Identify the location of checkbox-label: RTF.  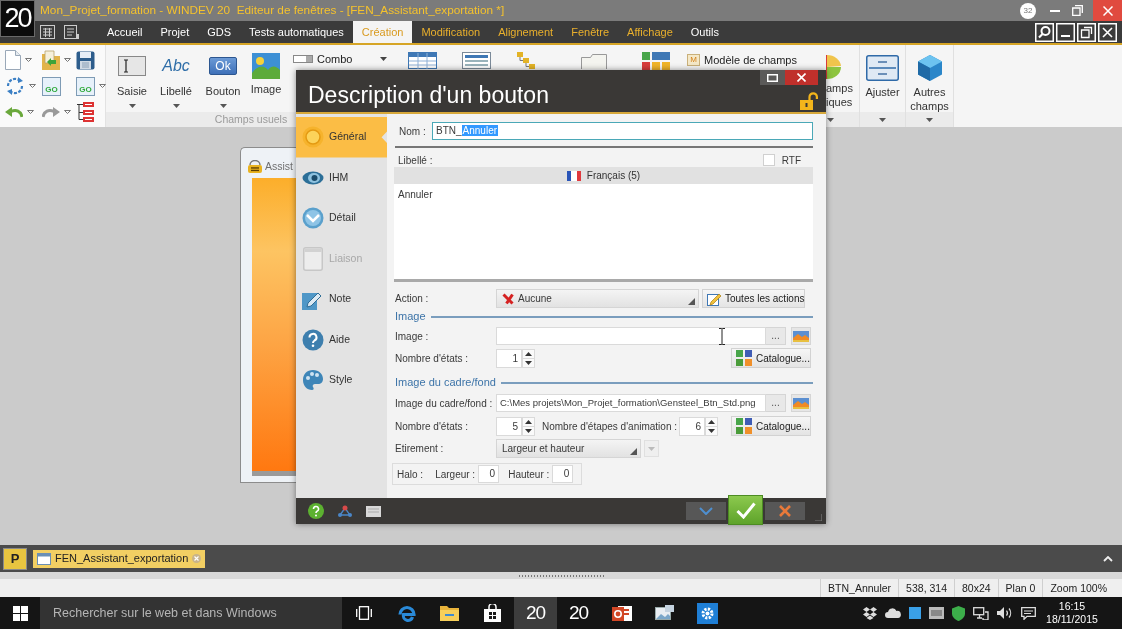
(791, 160).